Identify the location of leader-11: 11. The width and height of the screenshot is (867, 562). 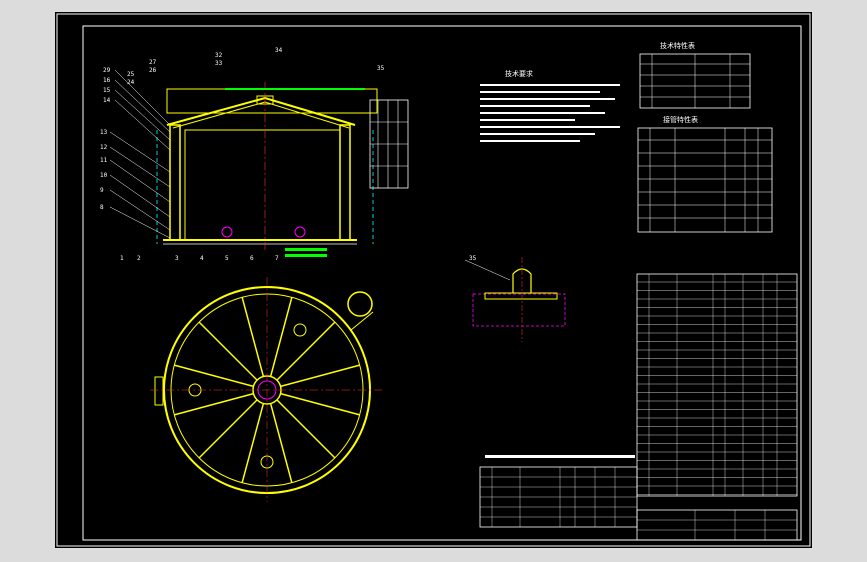
(104, 160).